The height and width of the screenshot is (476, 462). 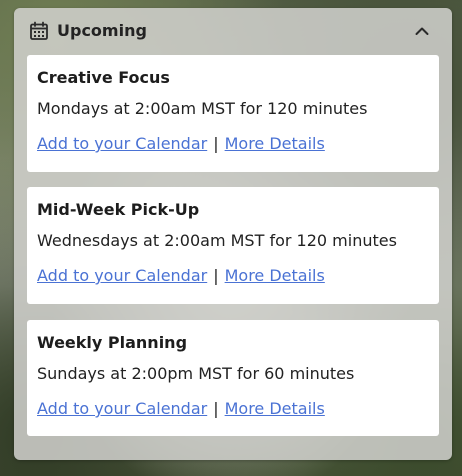 I want to click on widget-title: Upcoming, so click(x=102, y=30).